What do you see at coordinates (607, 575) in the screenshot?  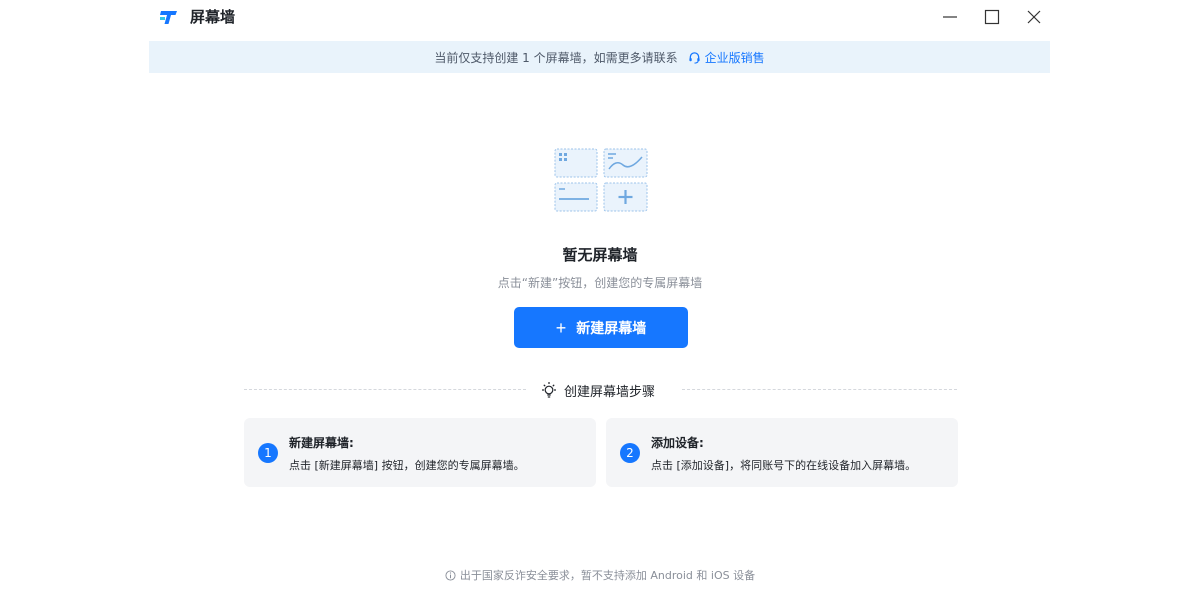 I see `footer-note-text: 出于国家反诈安全要求，暂不支持添加 Android 和 iOS 设备` at bounding box center [607, 575].